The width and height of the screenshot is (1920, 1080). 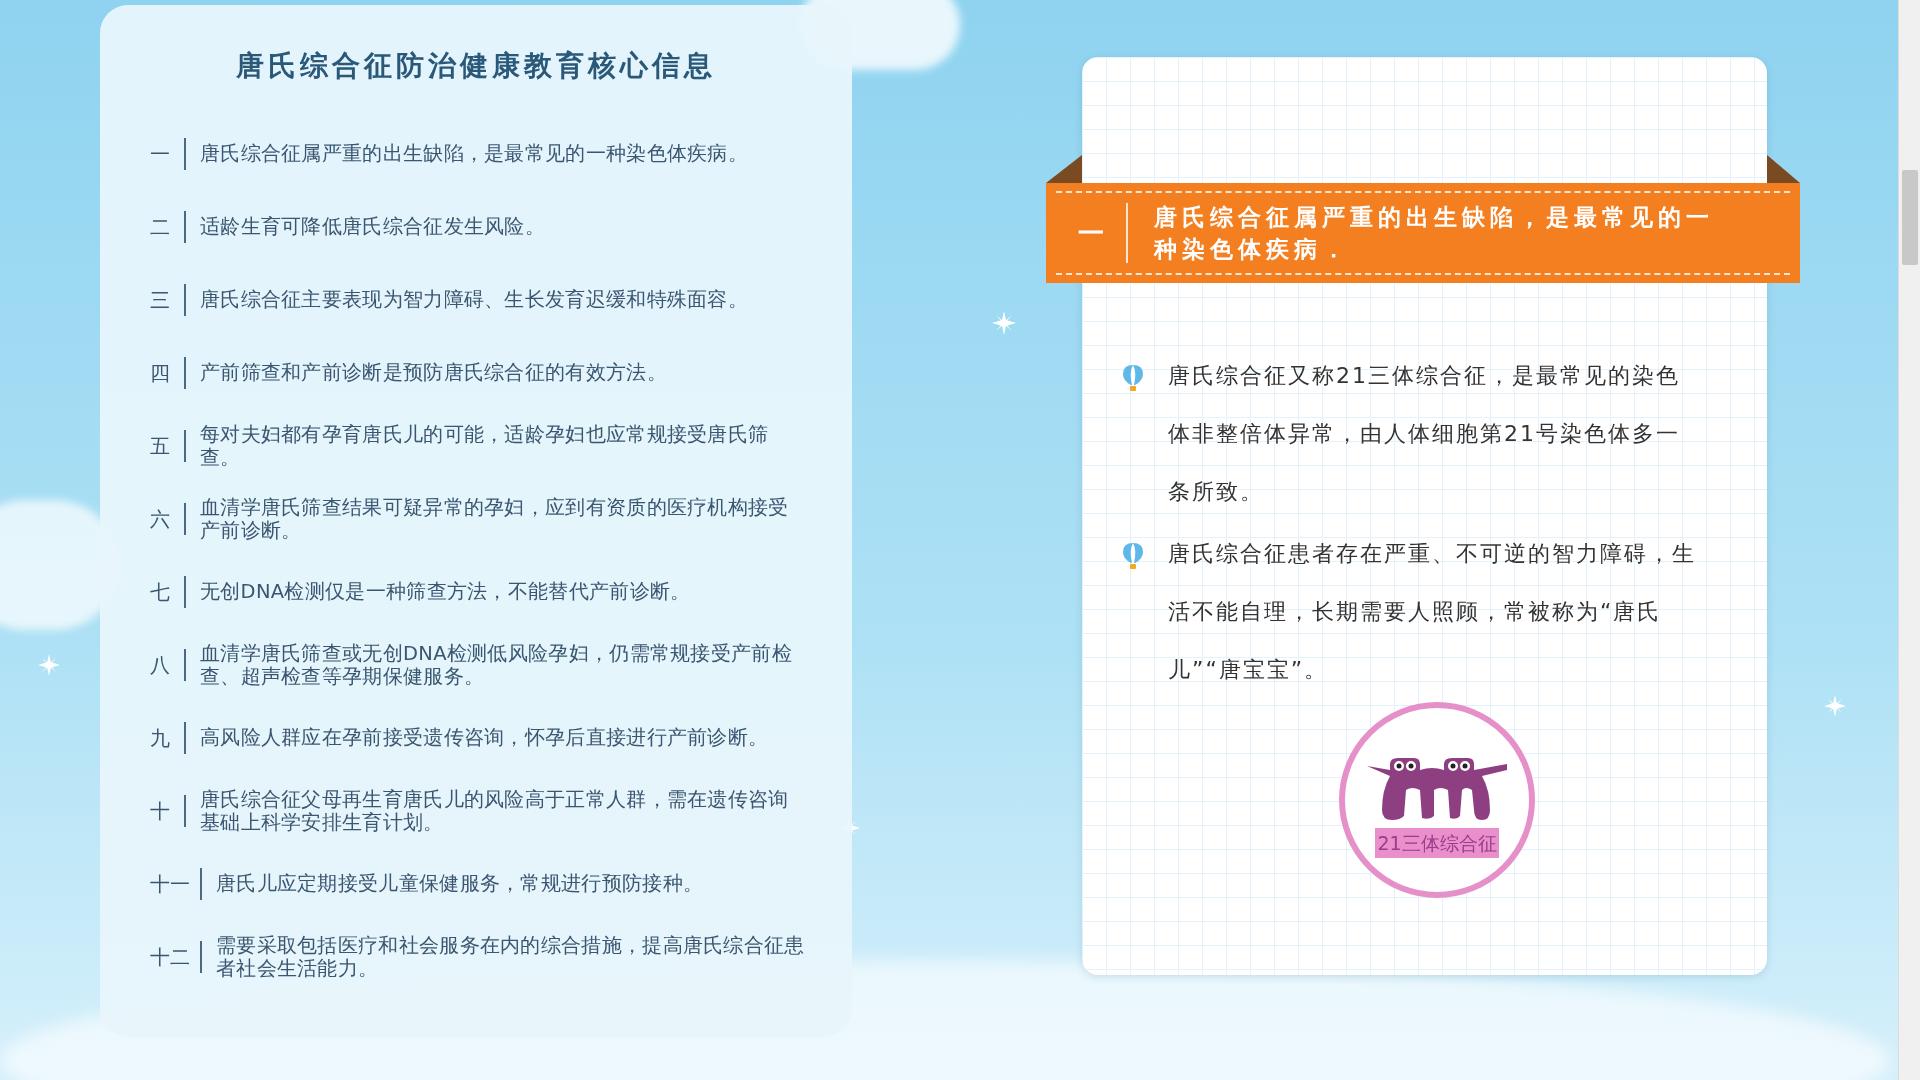 I want to click on heading-number: 一, so click(x=1091, y=233).